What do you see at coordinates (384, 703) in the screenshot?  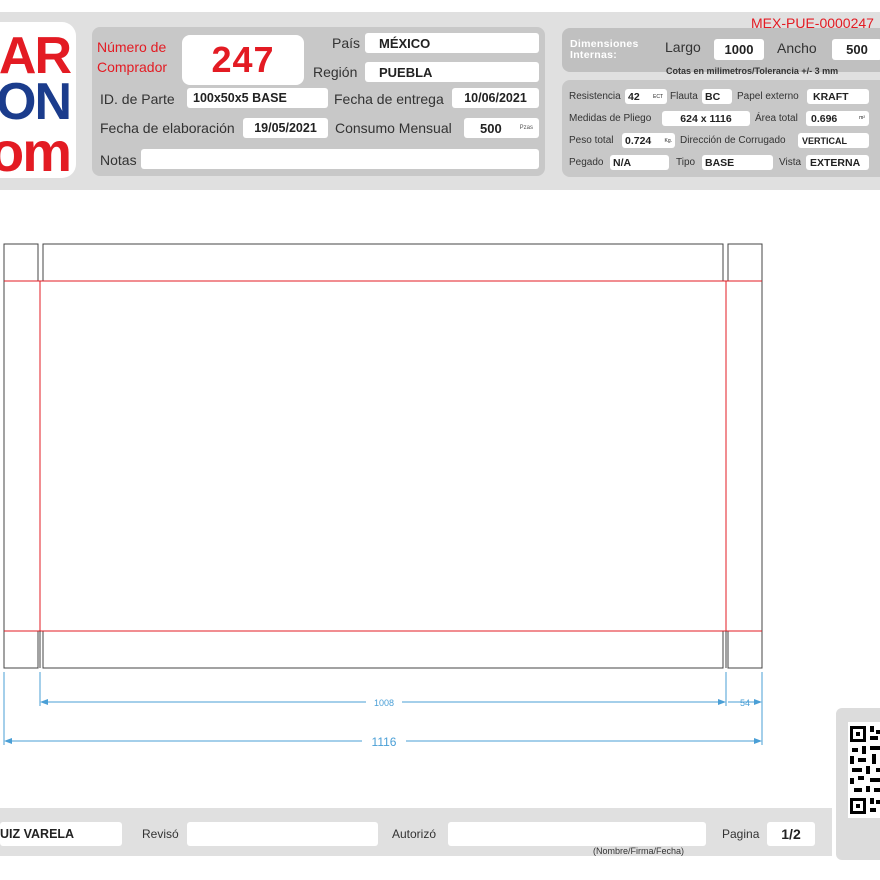 I see `dim-inner-label: 1008` at bounding box center [384, 703].